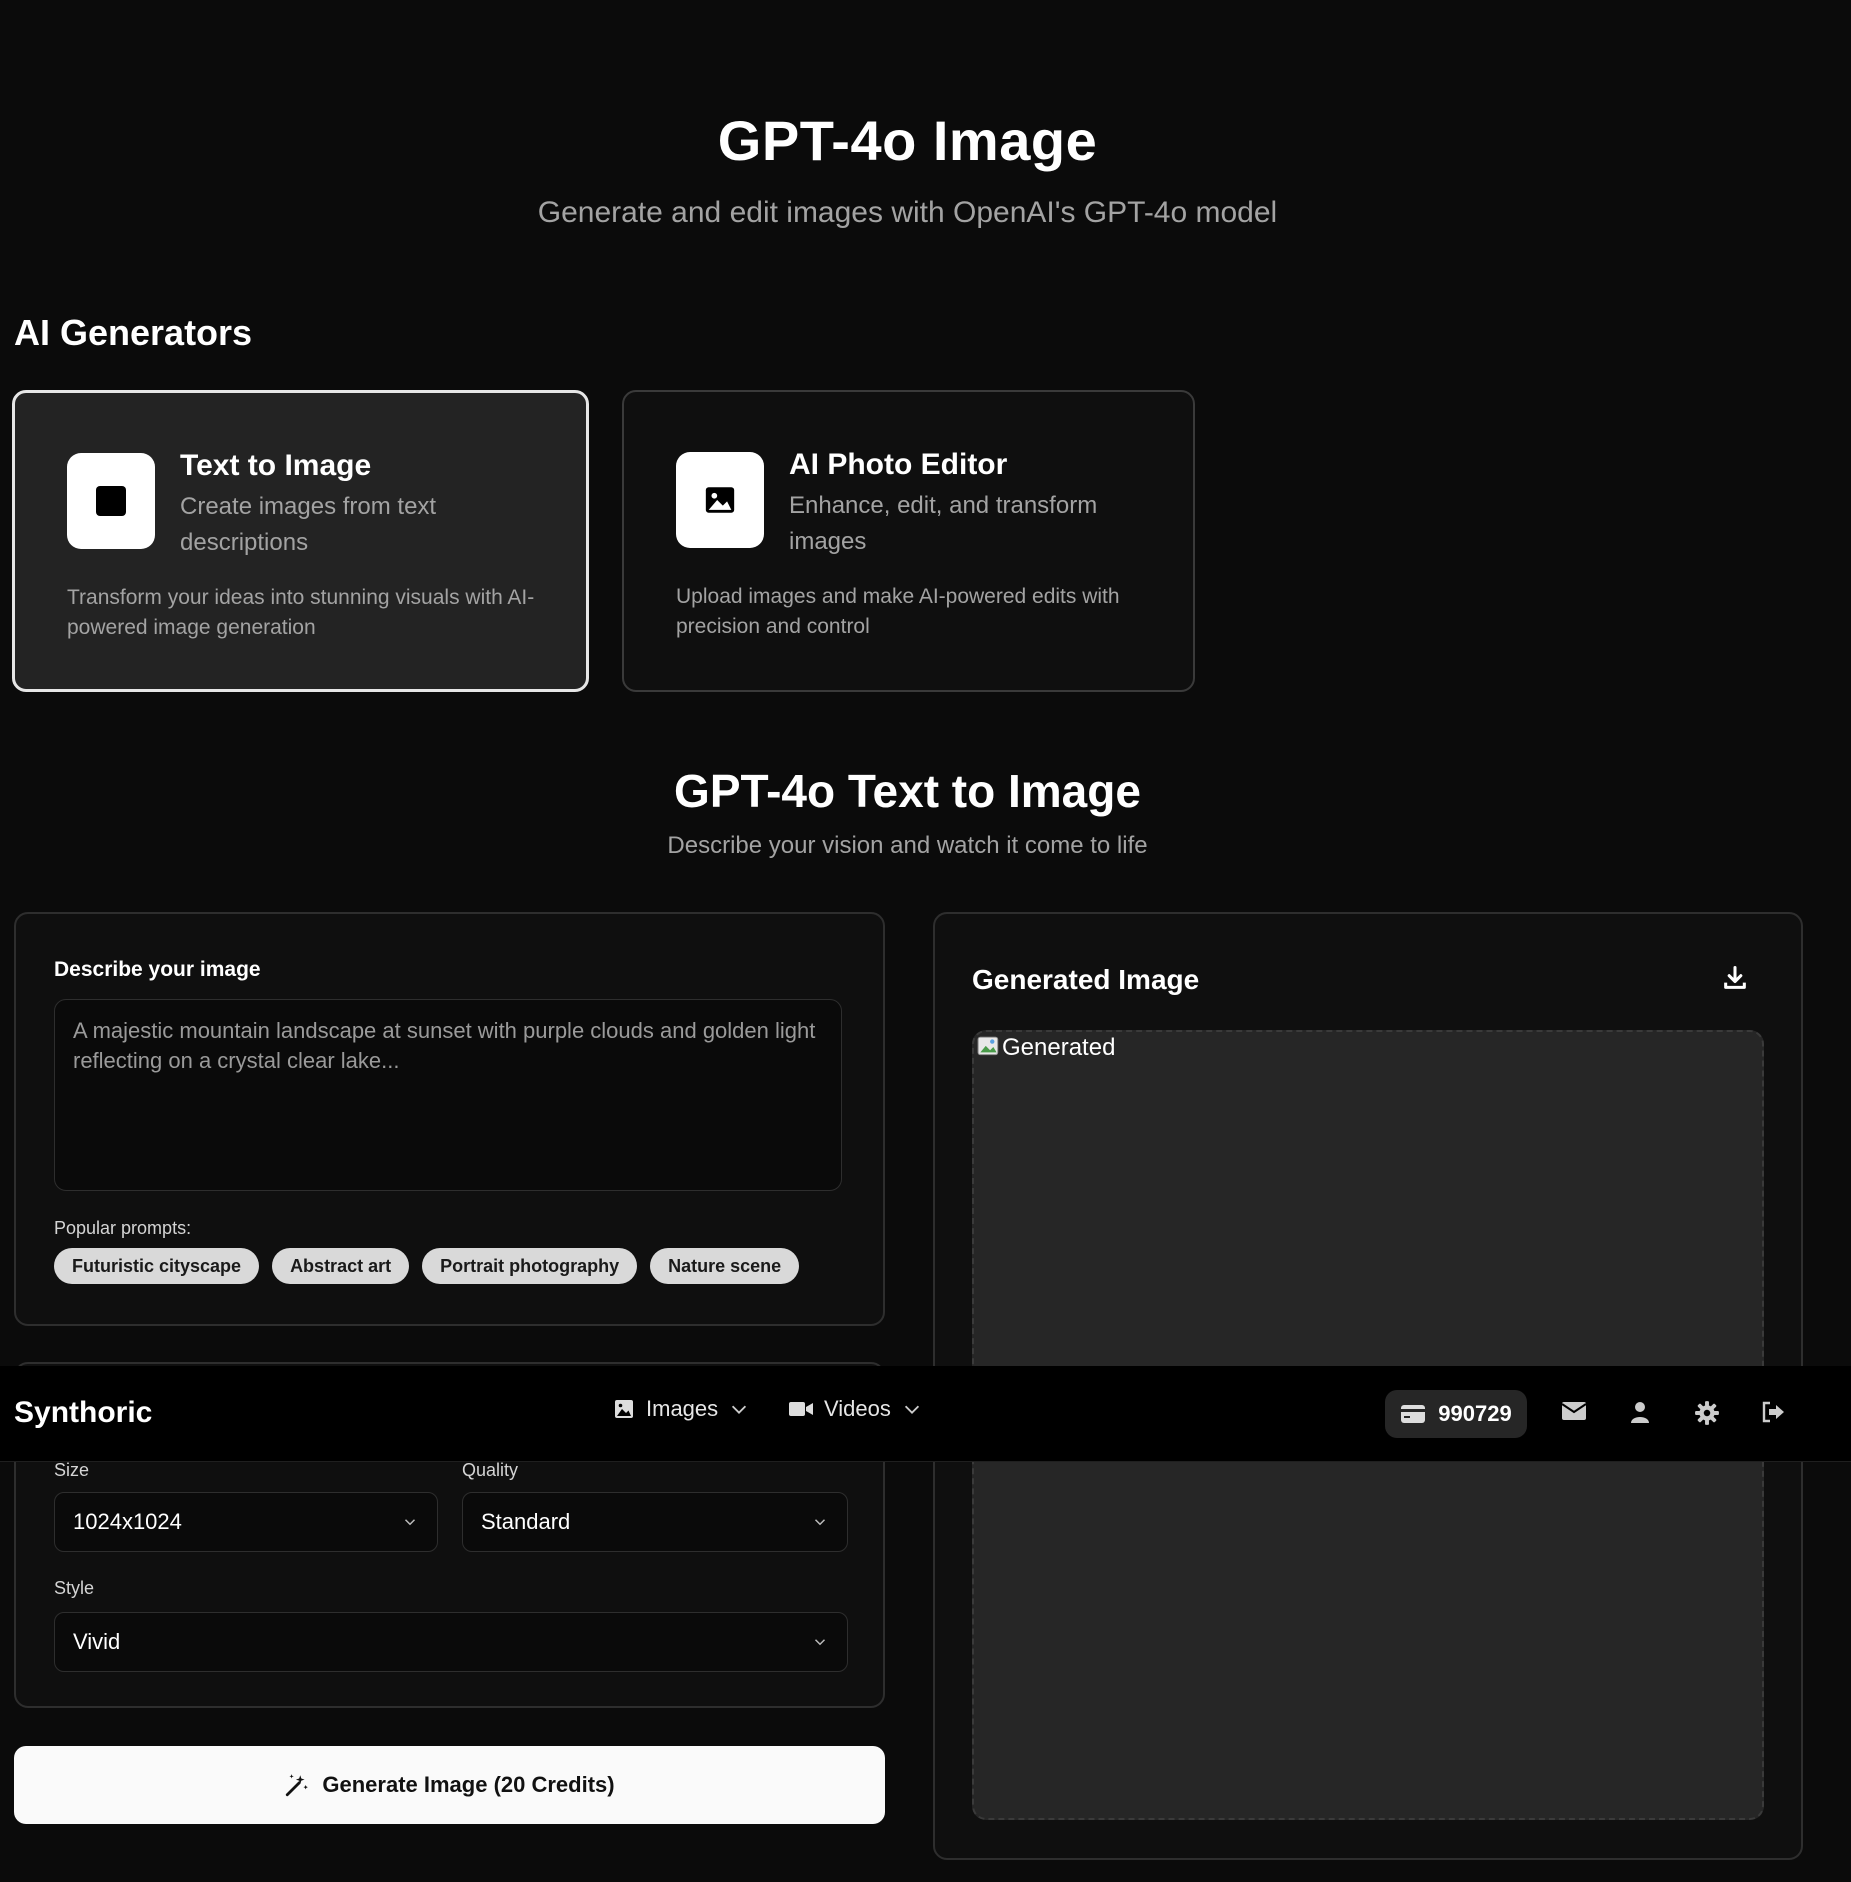  I want to click on prompt-chip-abstract-art: Abstract art, so click(341, 1266).